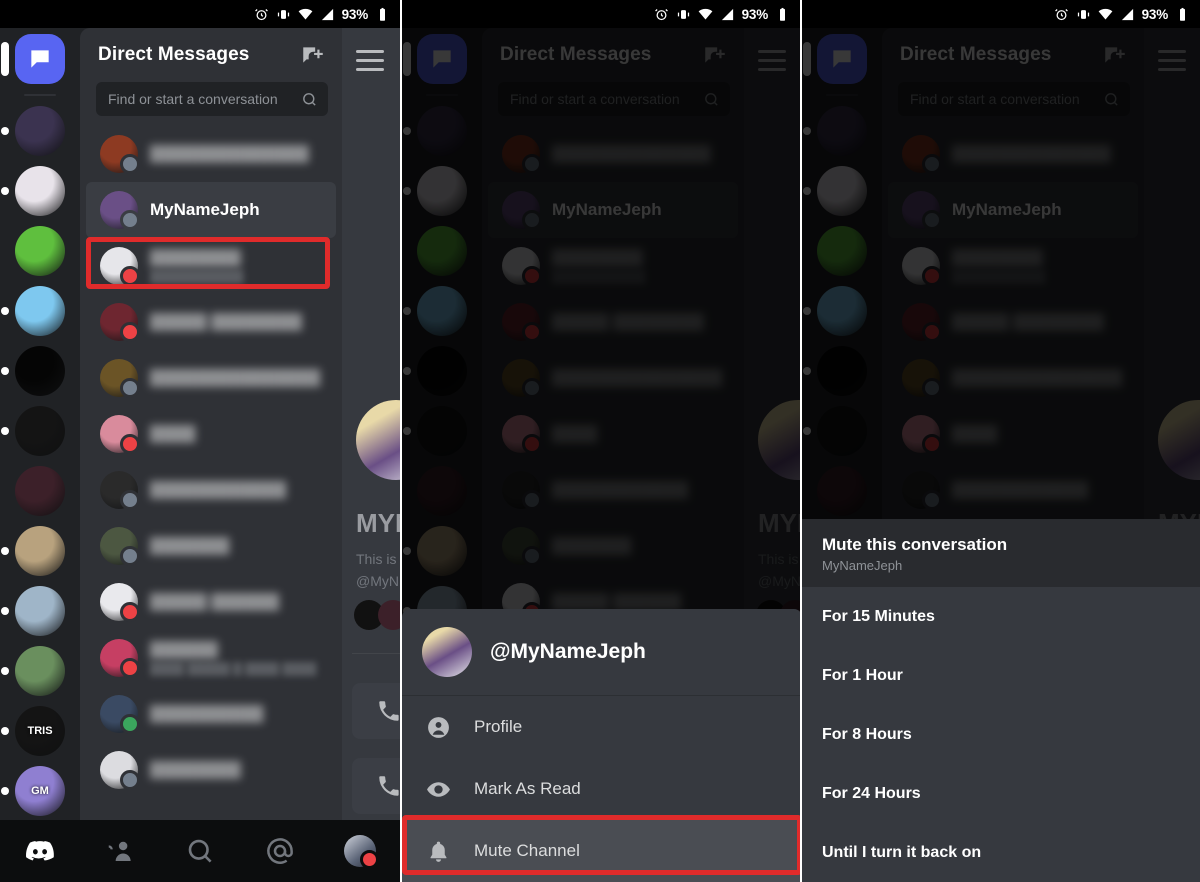  I want to click on dm-row: ████████████, so click(211, 490).